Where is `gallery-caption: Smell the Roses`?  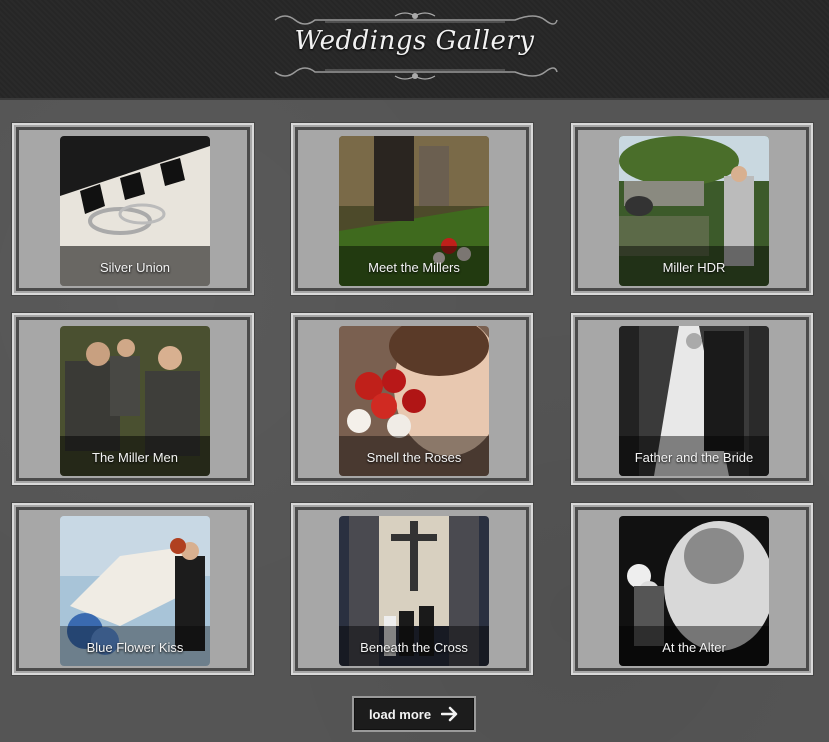 gallery-caption: Smell the Roses is located at coordinates (414, 457).